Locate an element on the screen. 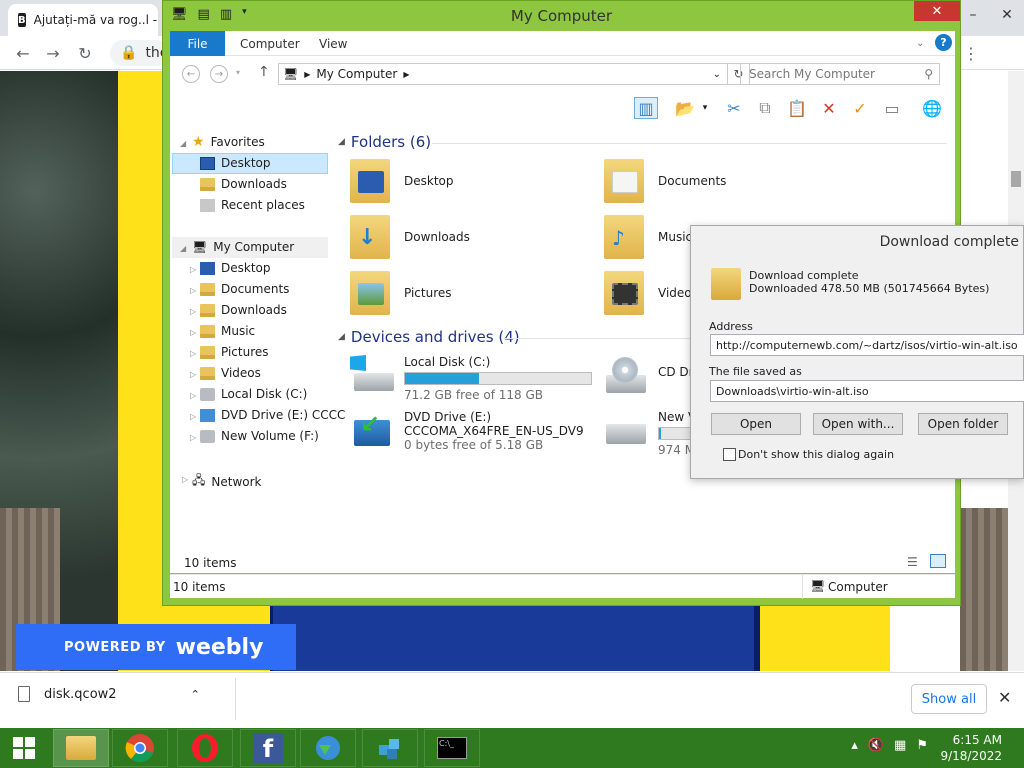 The width and height of the screenshot is (1024, 768). expand-ribbon-icon: ⌄ is located at coordinates (920, 43).